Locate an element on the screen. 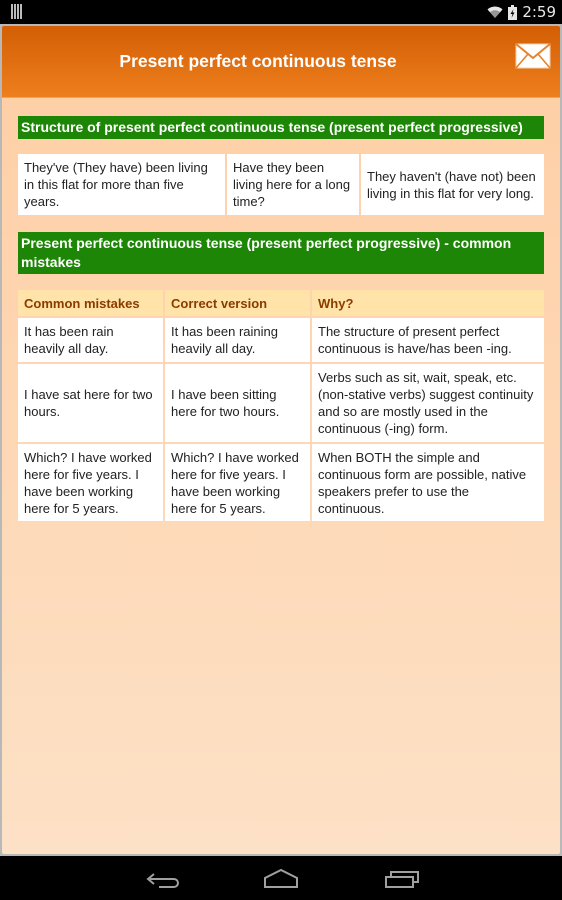 This screenshot has height=900, width=562. notification-bars-icon is located at coordinates (16, 11).